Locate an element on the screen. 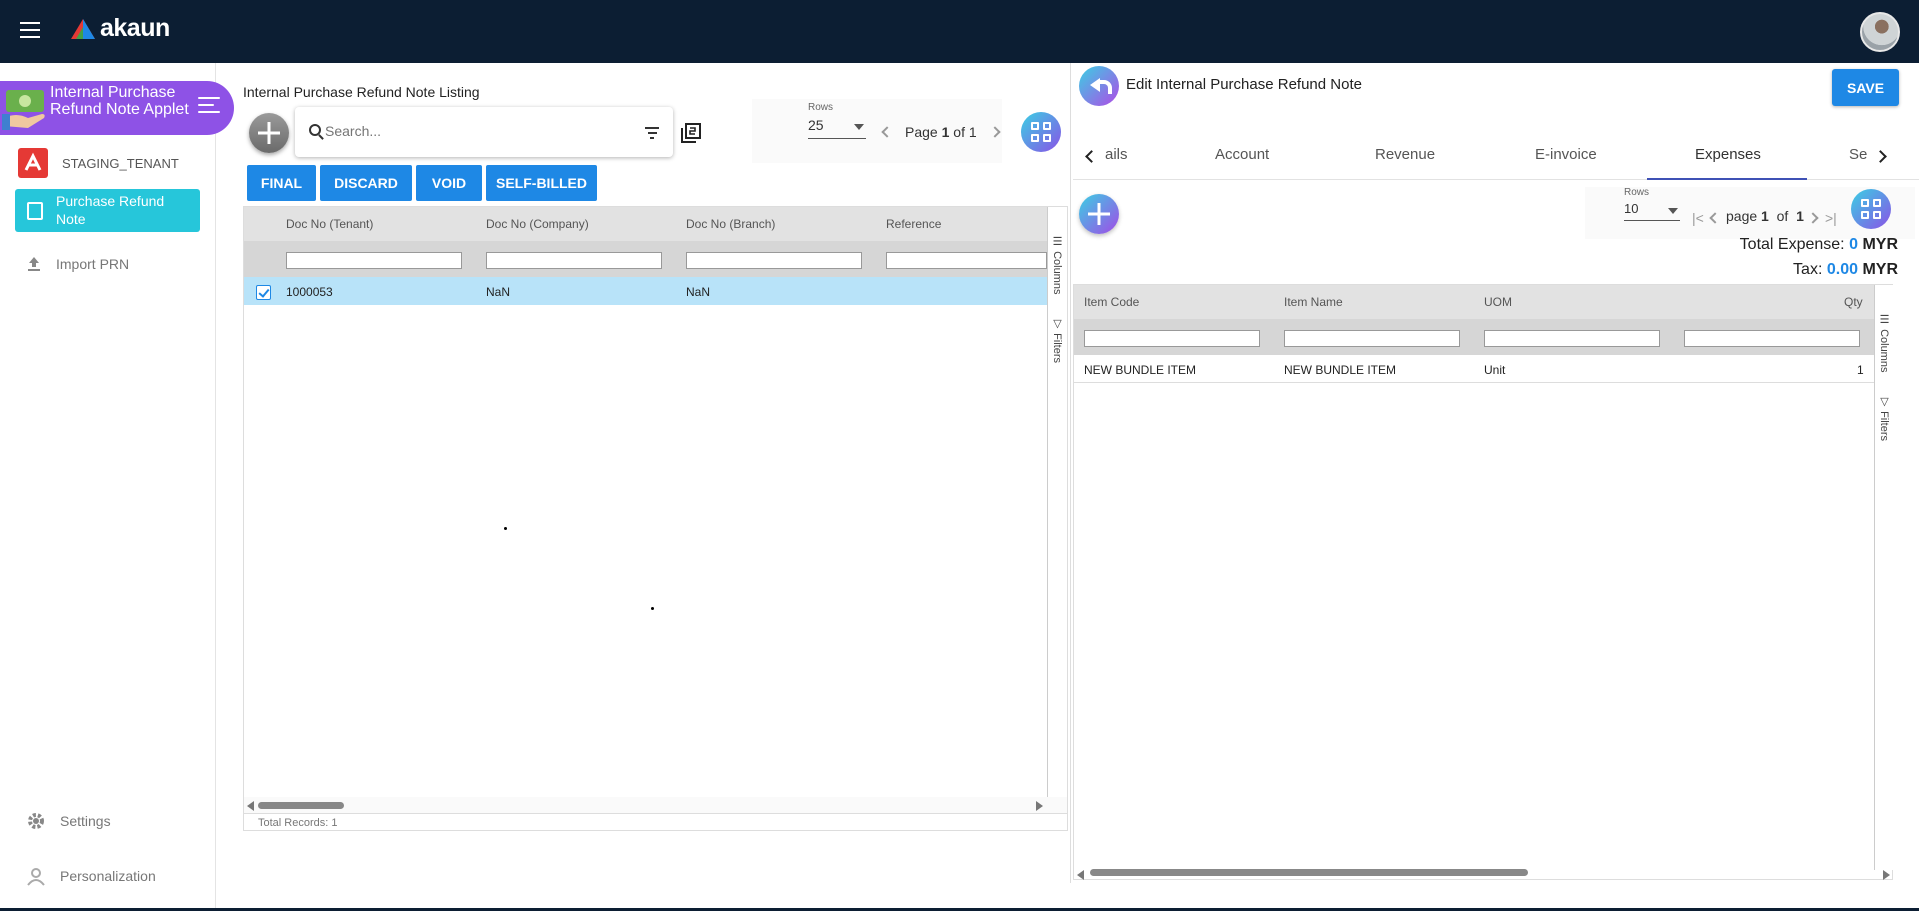 This screenshot has width=1919, height=911. tenant-selector: STAGING_TENANT is located at coordinates (98, 163).